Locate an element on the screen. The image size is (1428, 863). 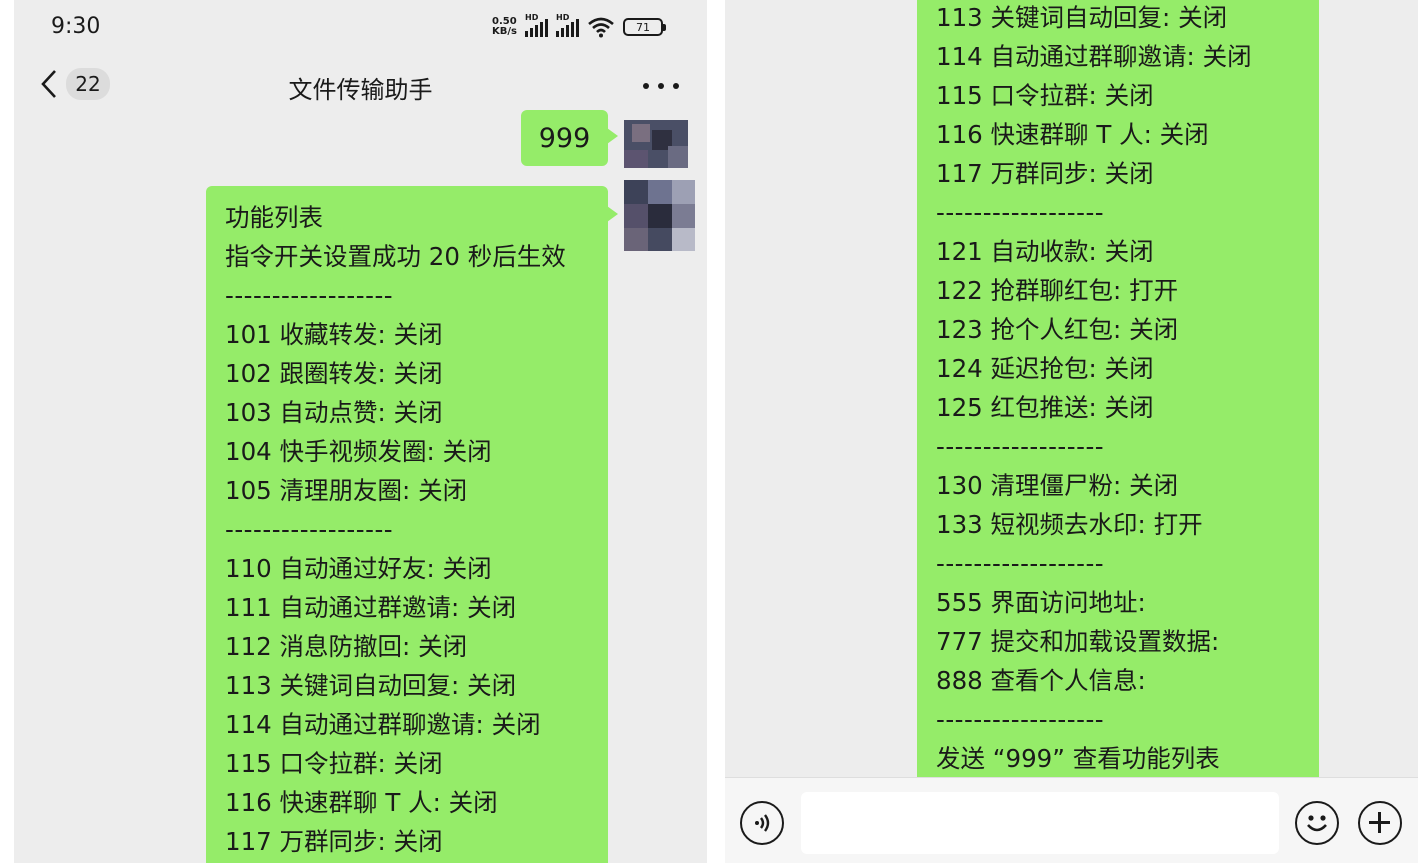
function-item: 555 界面访问地址: is located at coordinates (1041, 602).